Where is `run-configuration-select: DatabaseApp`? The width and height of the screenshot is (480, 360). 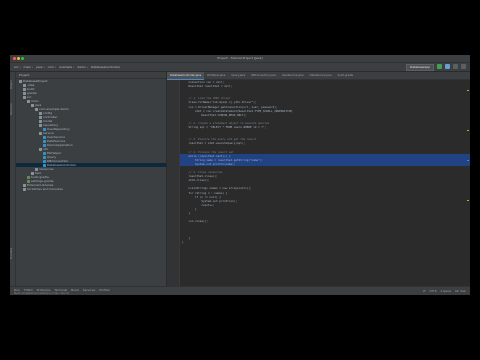 run-configuration-select: DatabaseApp is located at coordinates (420, 67).